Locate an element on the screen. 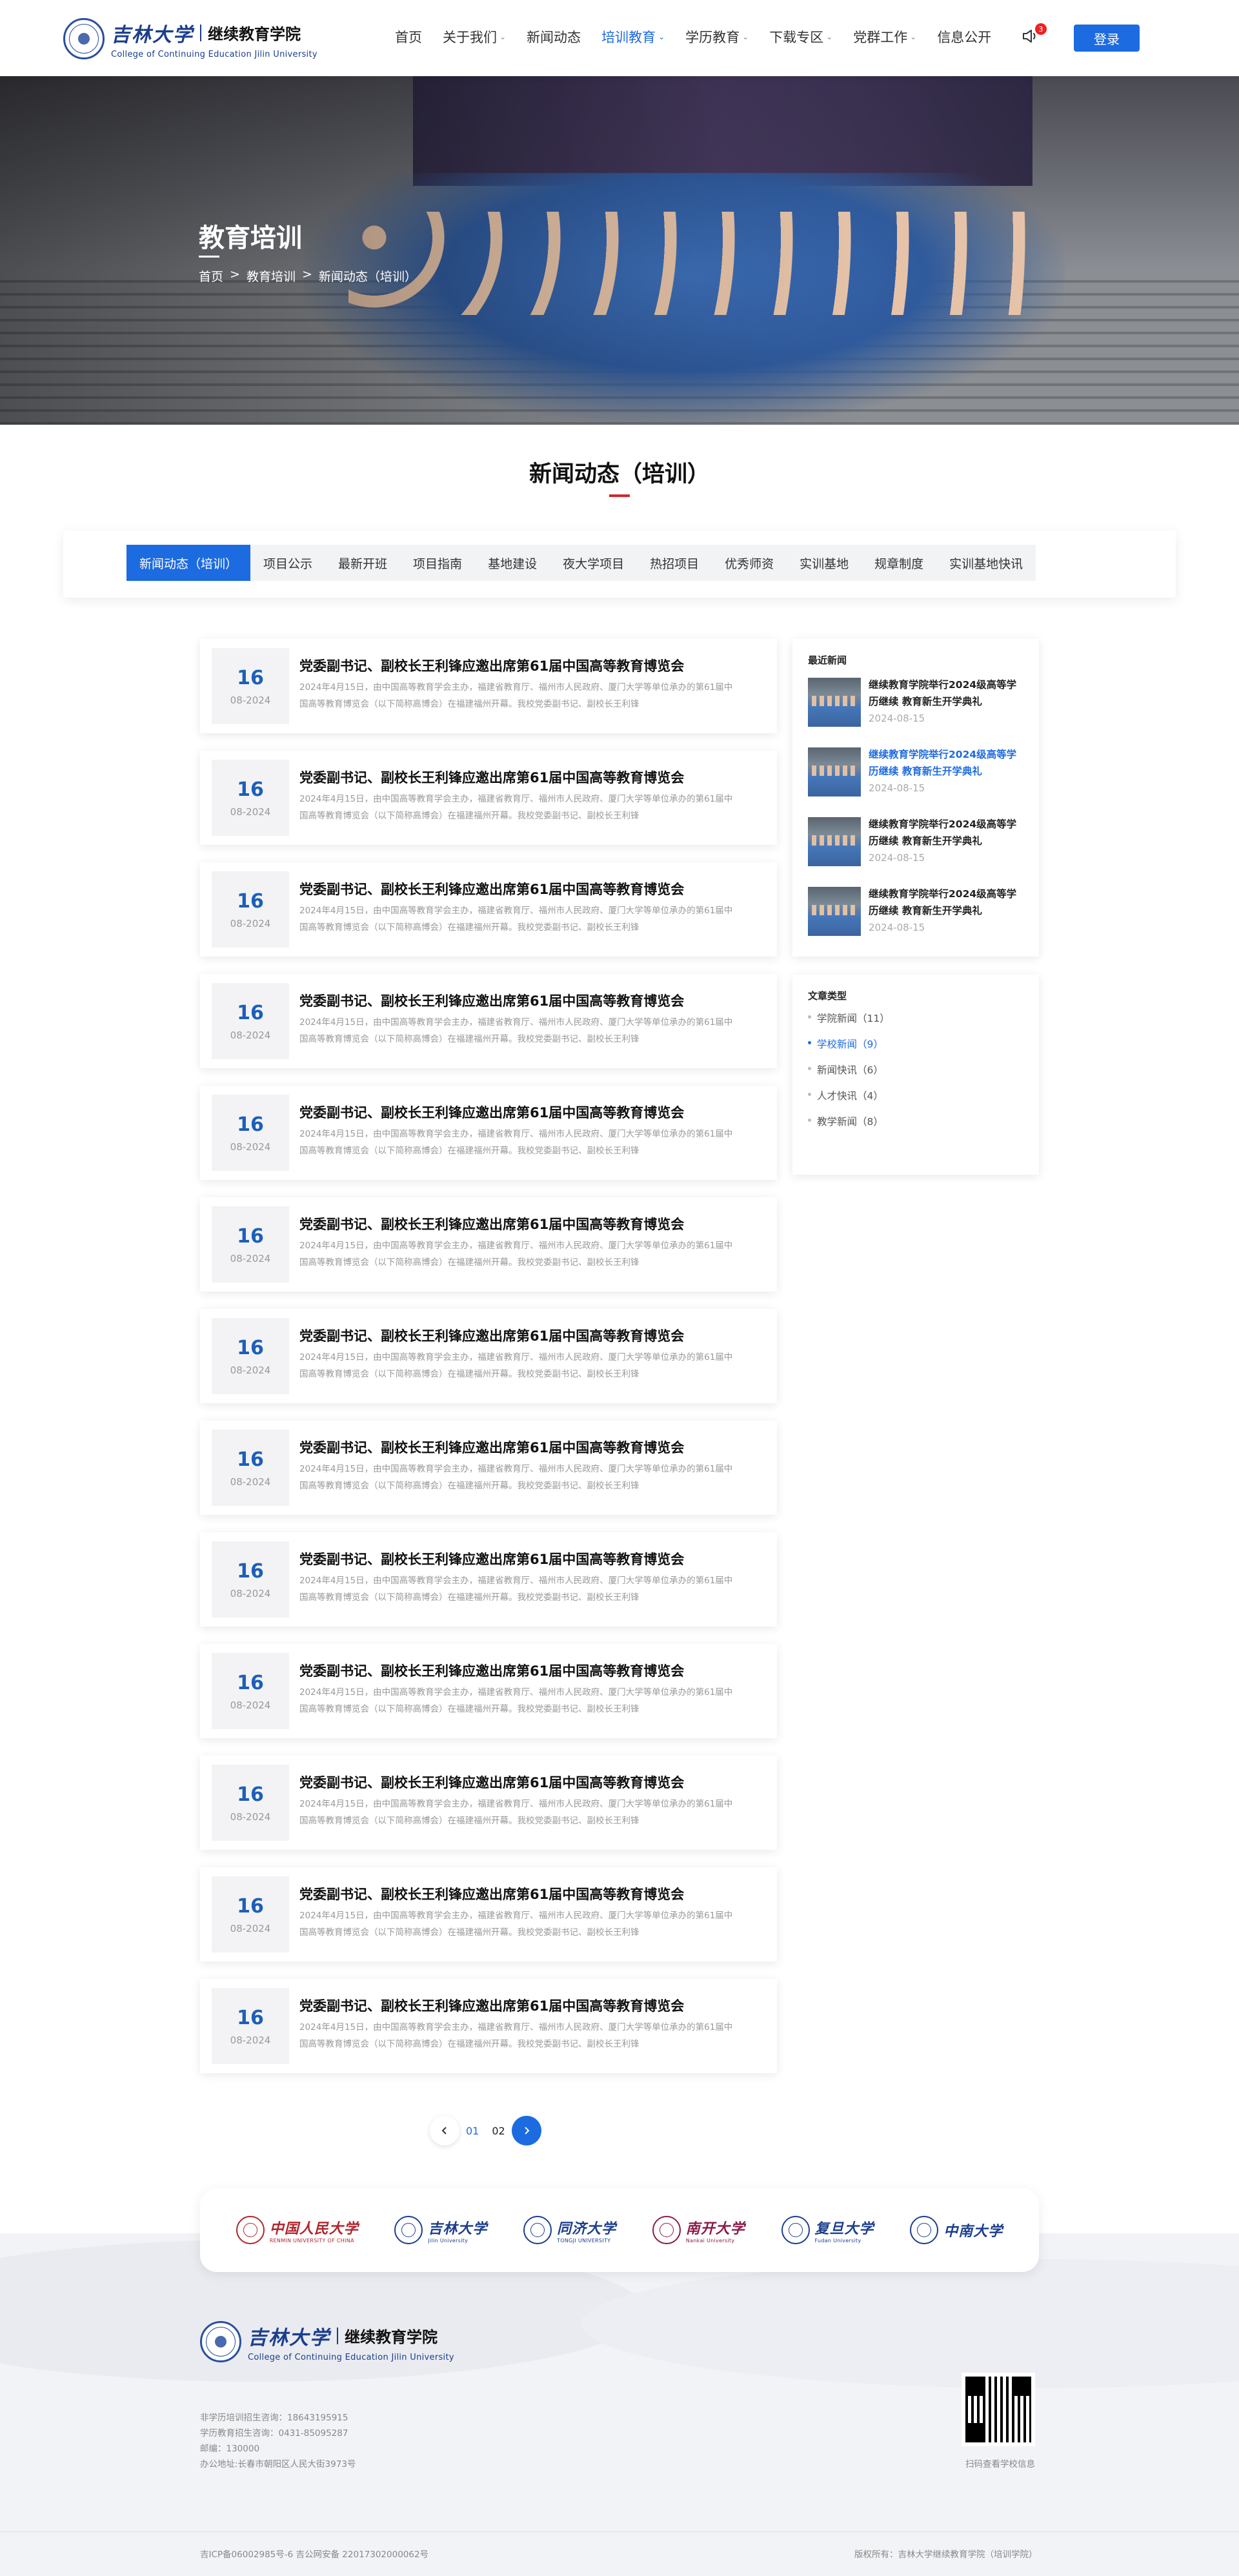  category-tab: 夜大学项目 is located at coordinates (593, 563).